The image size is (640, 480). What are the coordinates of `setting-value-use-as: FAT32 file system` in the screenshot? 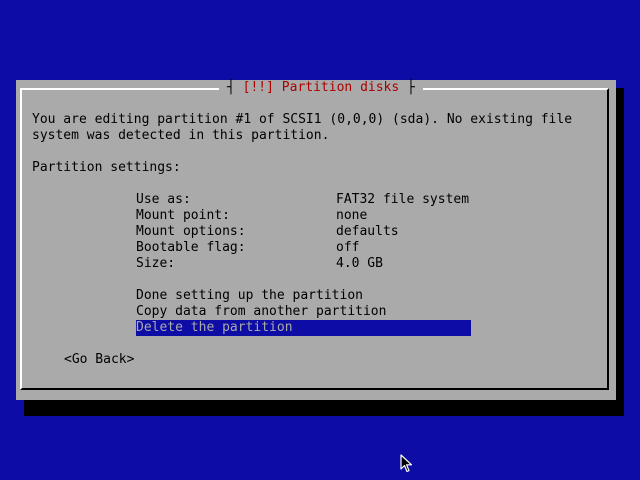 It's located at (402, 200).